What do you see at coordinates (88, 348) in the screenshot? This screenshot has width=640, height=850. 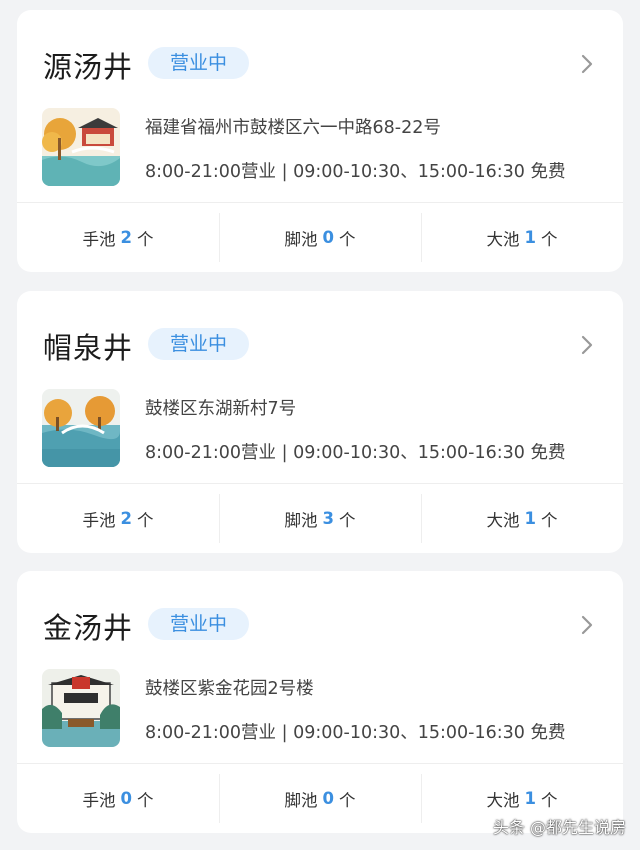 I see `well-name: 帽泉井` at bounding box center [88, 348].